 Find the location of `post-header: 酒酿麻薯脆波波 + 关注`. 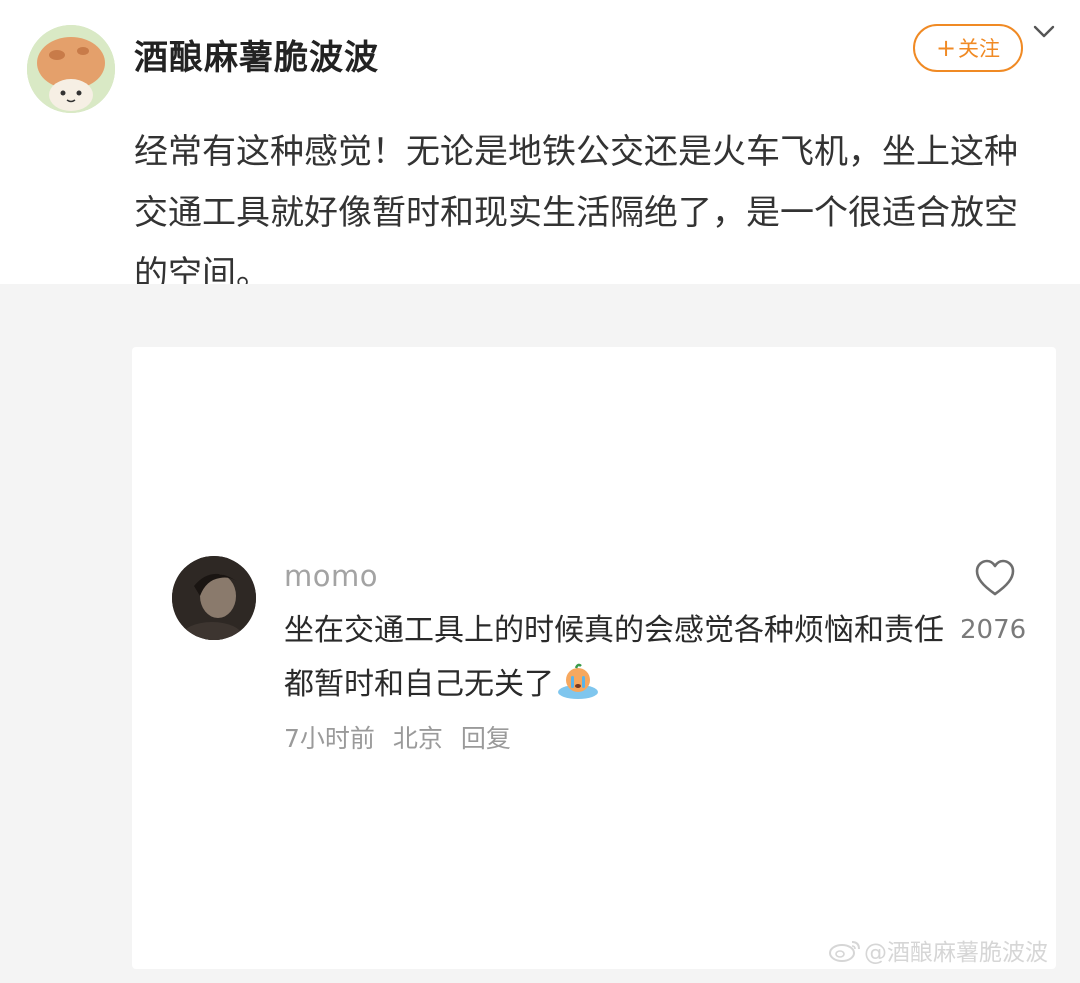

post-header: 酒酿麻薯脆波波 + 关注 is located at coordinates (540, 57).